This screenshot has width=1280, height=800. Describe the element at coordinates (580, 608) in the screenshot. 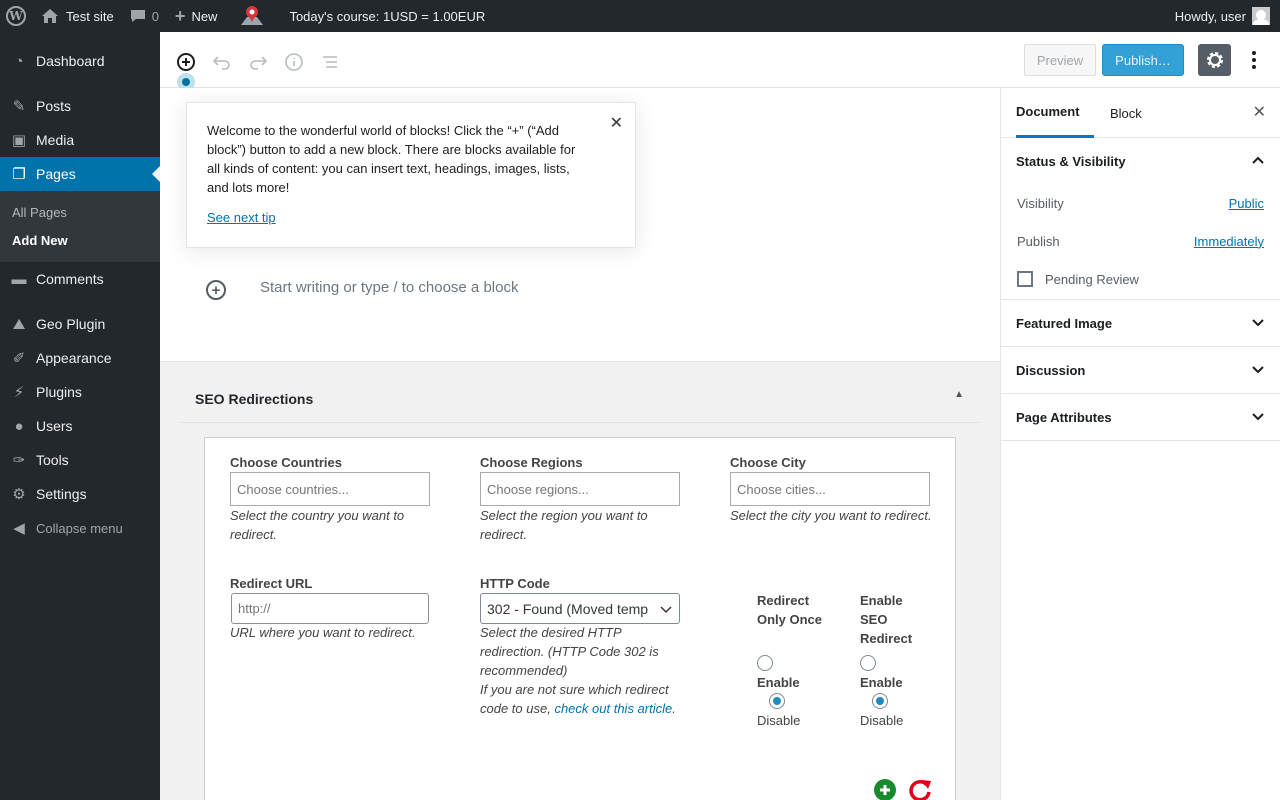

I see `http-code-select: 302 - Found (Moved temp` at that location.